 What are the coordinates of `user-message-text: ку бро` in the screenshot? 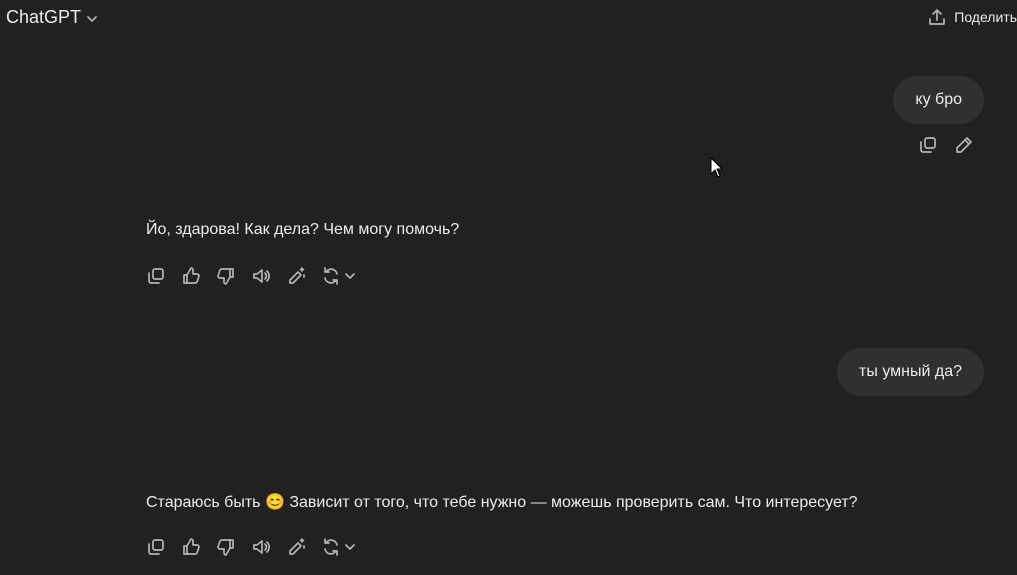 It's located at (938, 99).